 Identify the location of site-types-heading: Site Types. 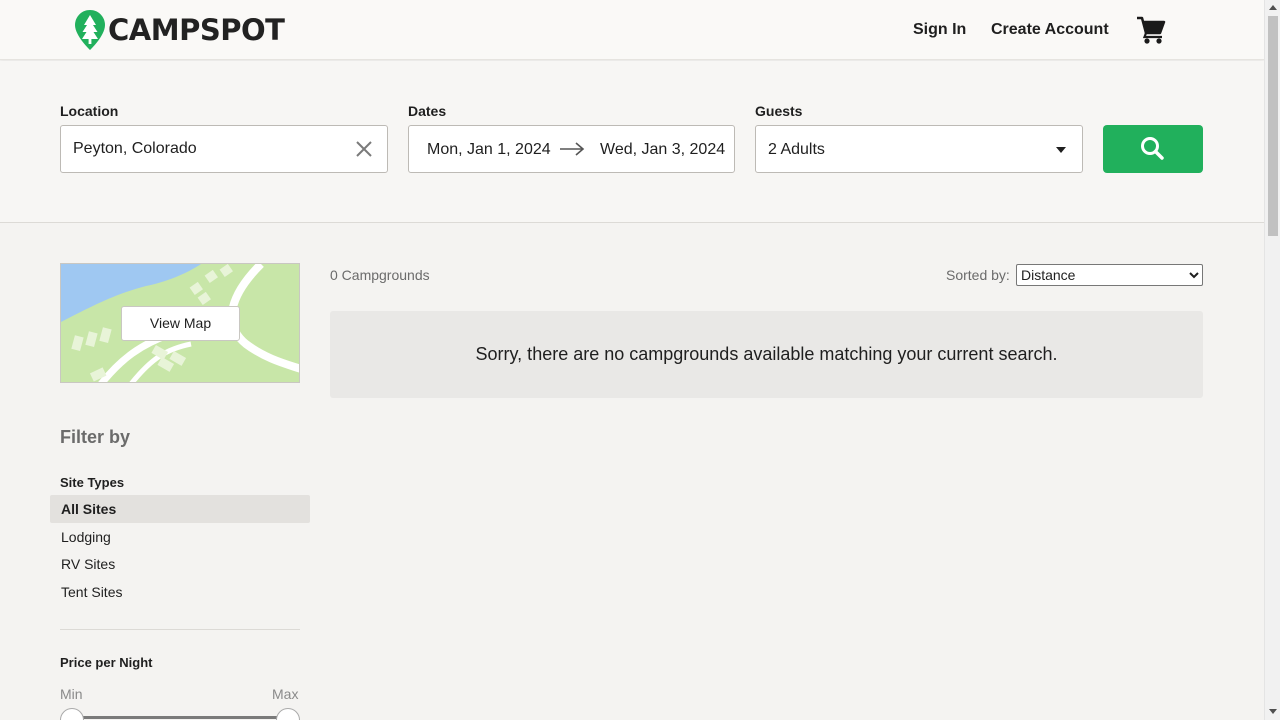
(92, 482).